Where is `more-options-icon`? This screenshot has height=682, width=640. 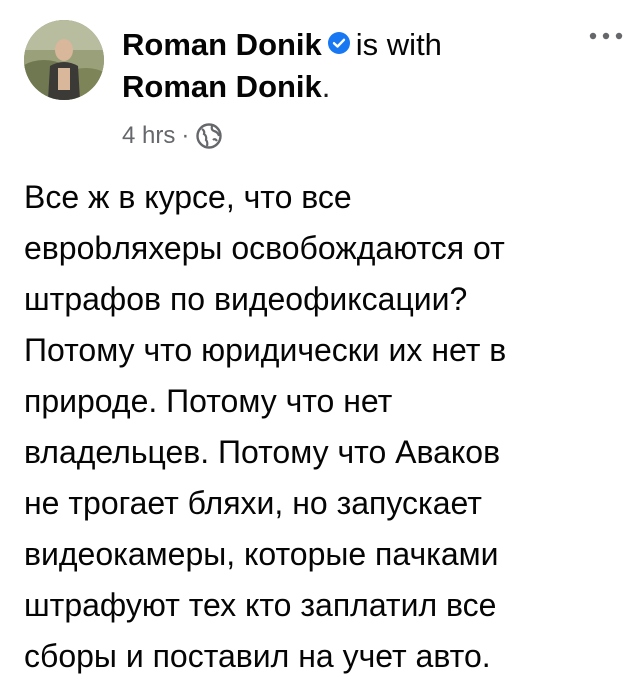 more-options-icon is located at coordinates (606, 36).